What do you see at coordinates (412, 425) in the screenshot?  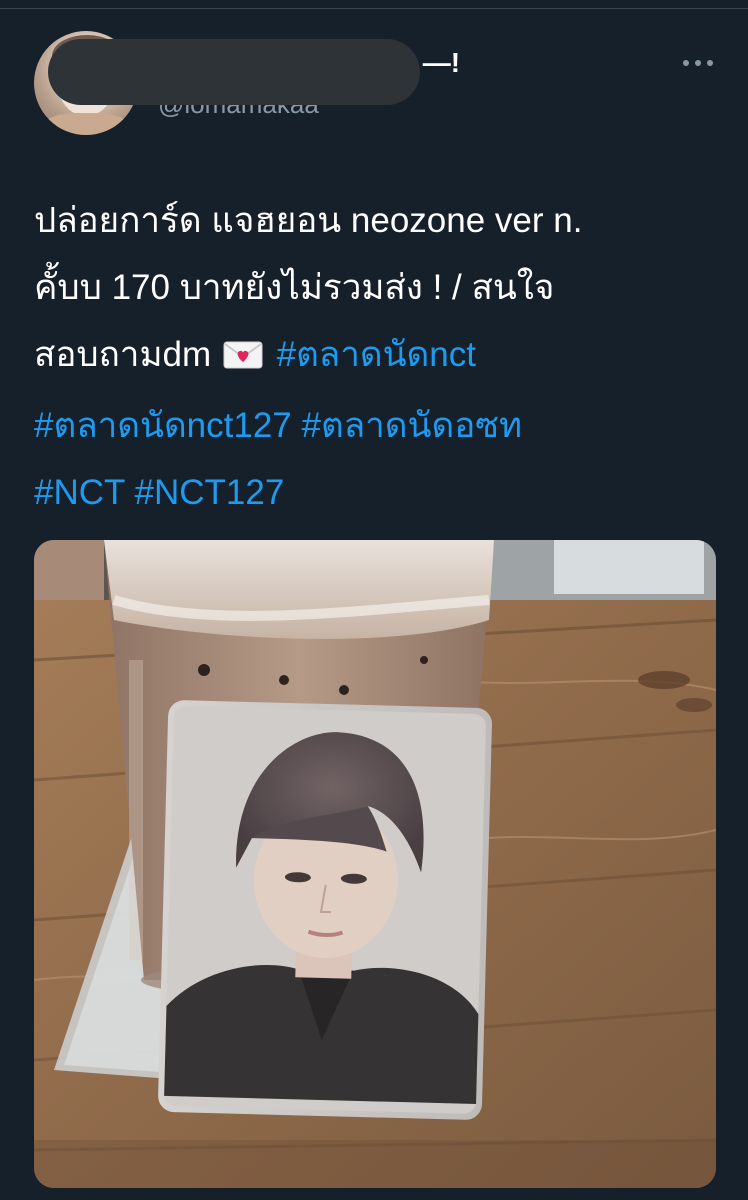 I see `hashtag-link: #ตลาดนัดอซท` at bounding box center [412, 425].